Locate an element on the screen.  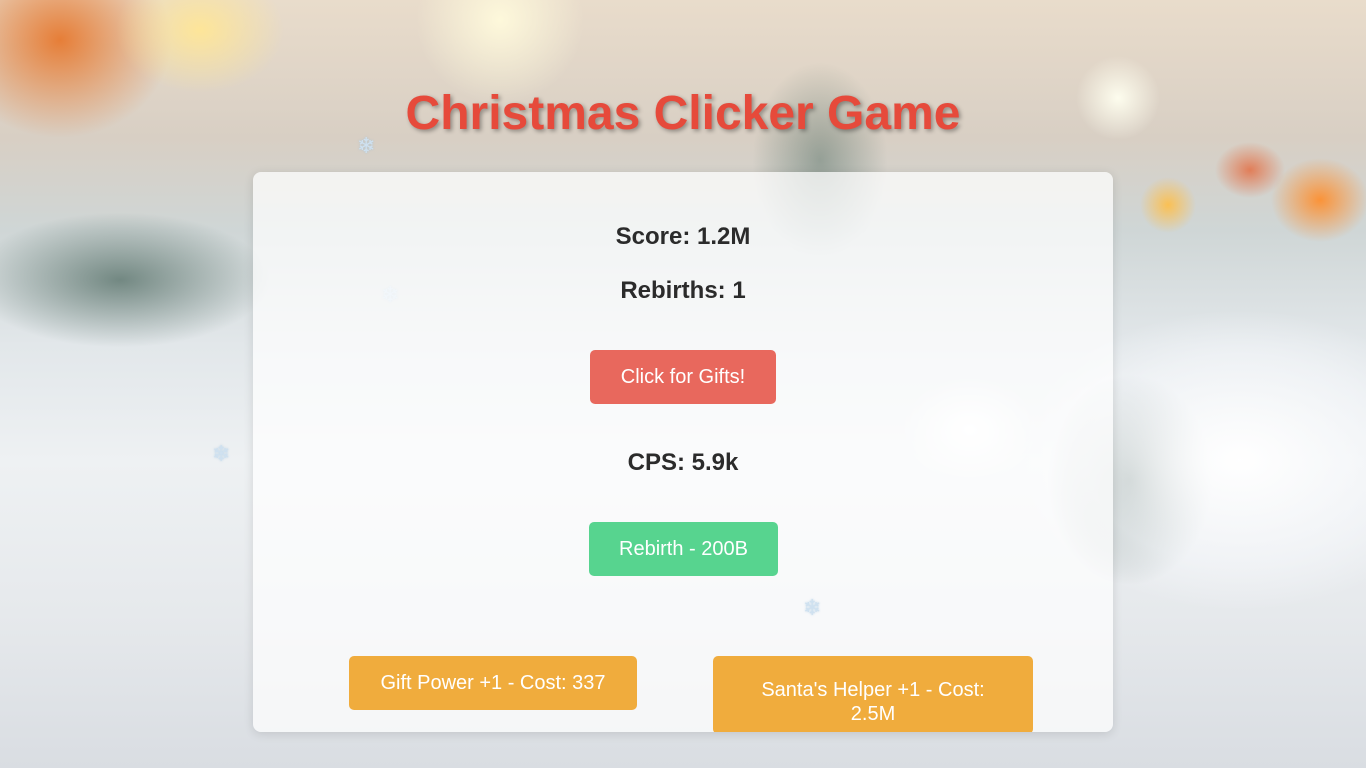
click-for-gifts-button: Click for Gifts! is located at coordinates (683, 377).